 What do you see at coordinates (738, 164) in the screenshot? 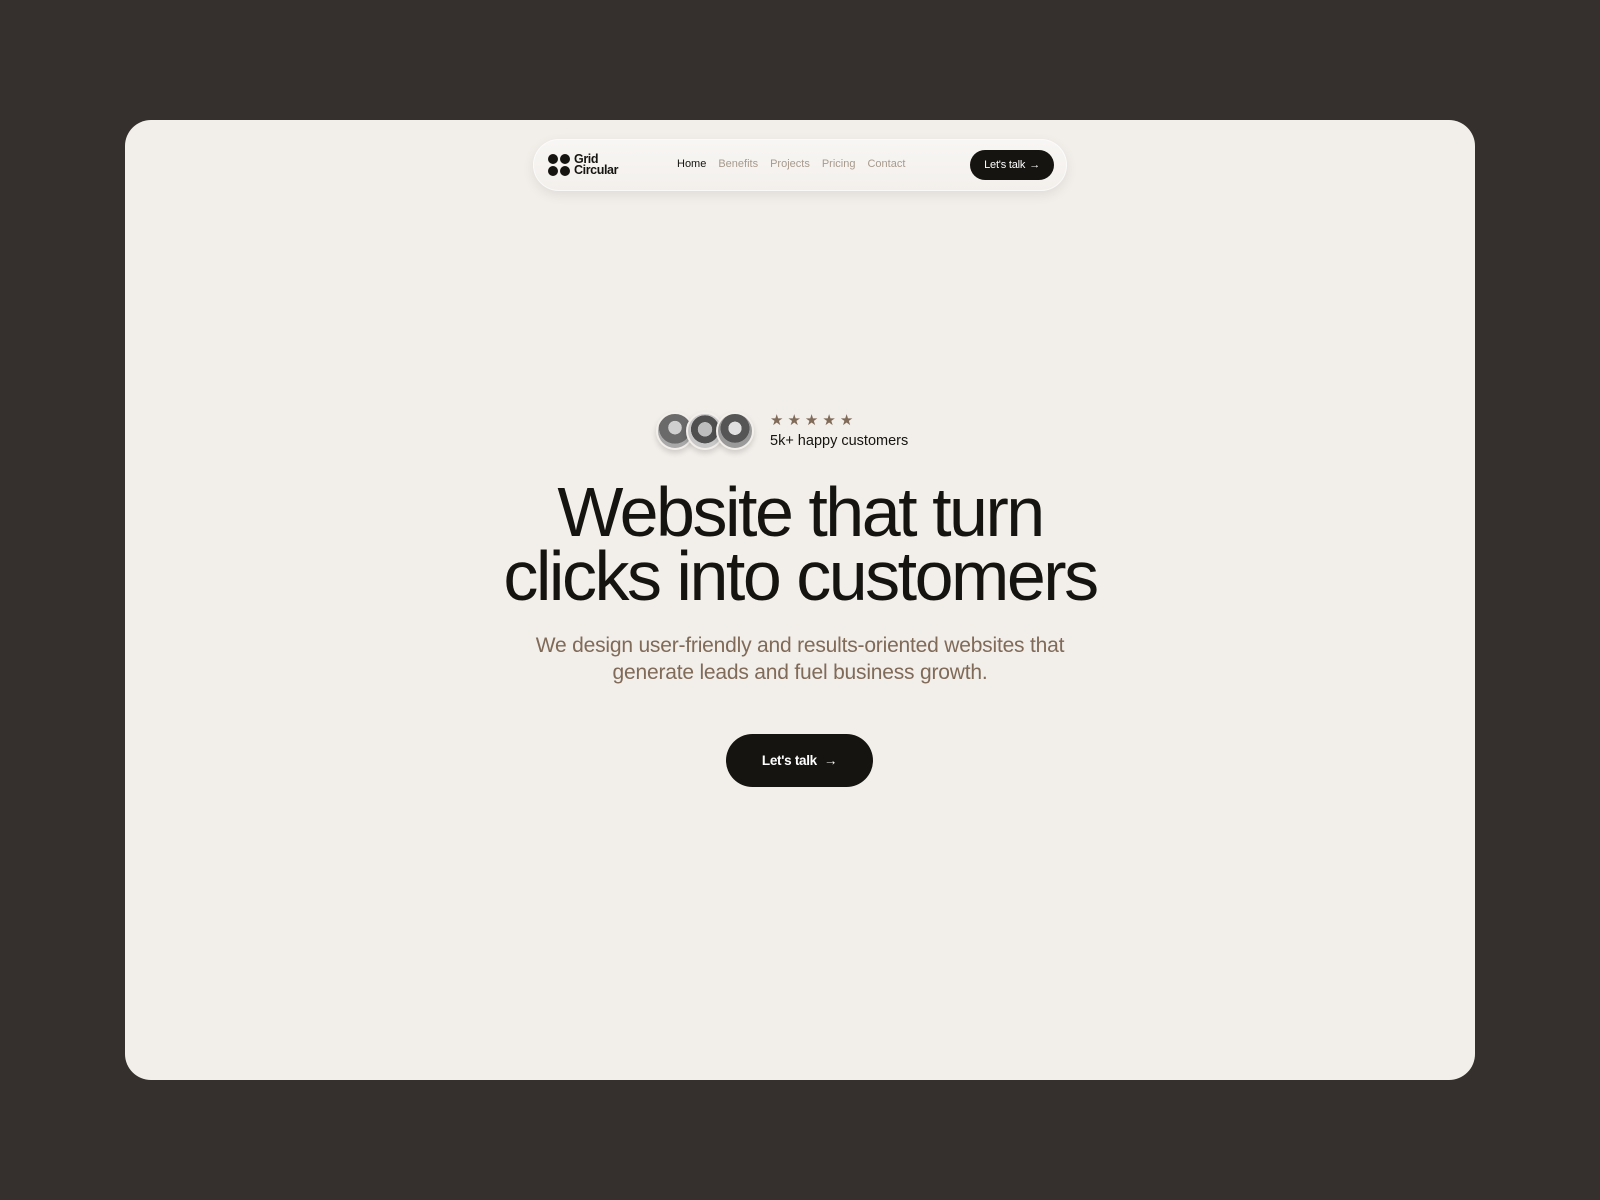
I see `nav-link-benefits: Benefits` at bounding box center [738, 164].